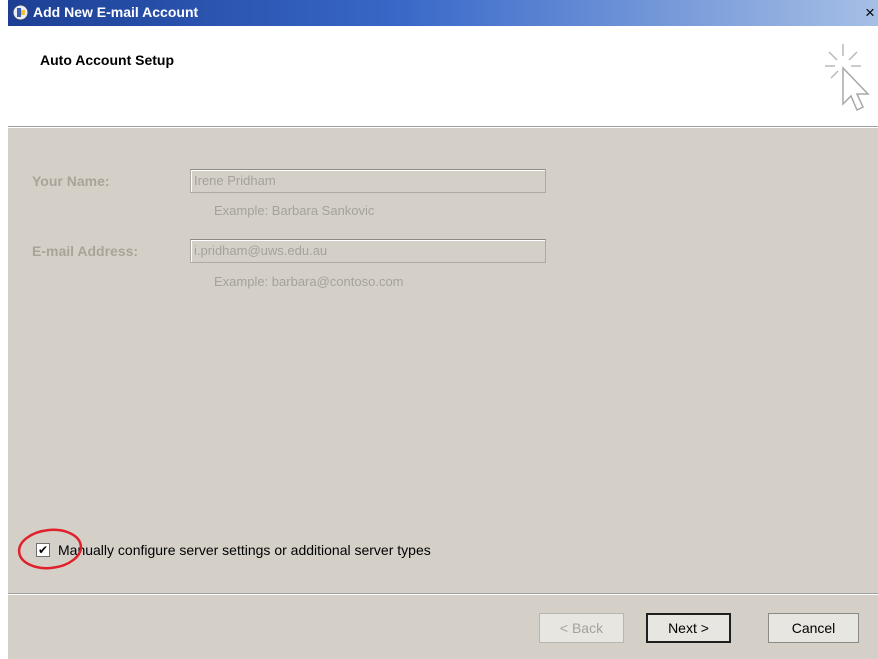 Image resolution: width=878 pixels, height=659 pixels. I want to click on email-example-hint: Example: barbara@contoso.com, so click(309, 281).